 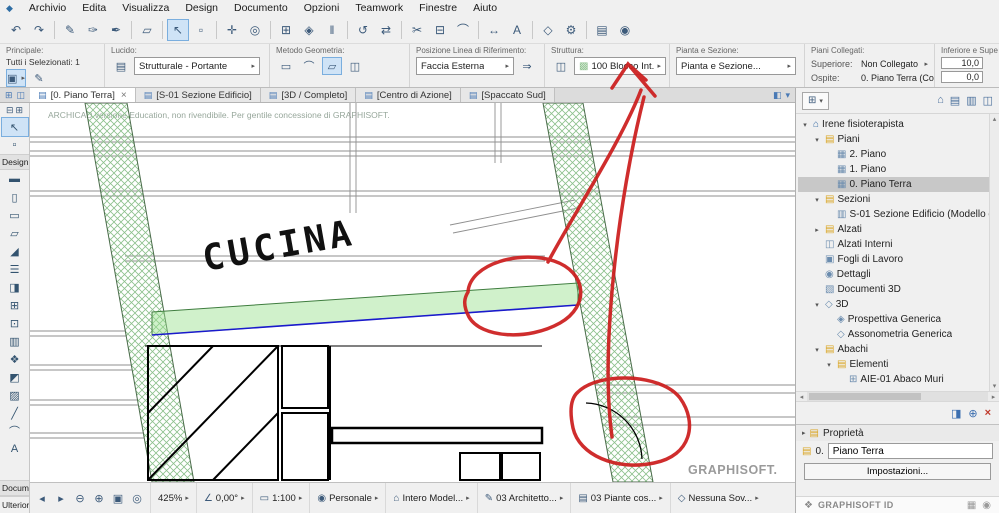 I want to click on parallel-guides-icon: ‖, so click(x=332, y=30).